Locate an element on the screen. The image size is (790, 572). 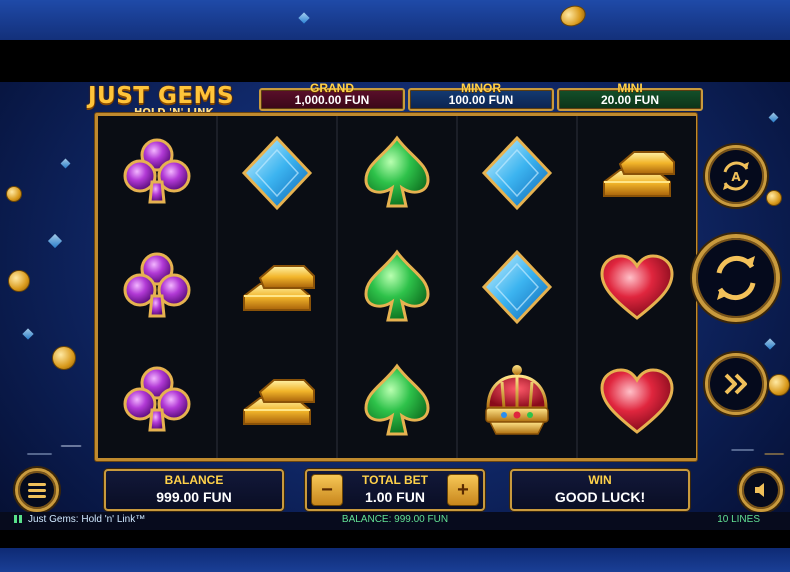
status-balance: BALANCE: 999.00 FUN is located at coordinates (395, 519).